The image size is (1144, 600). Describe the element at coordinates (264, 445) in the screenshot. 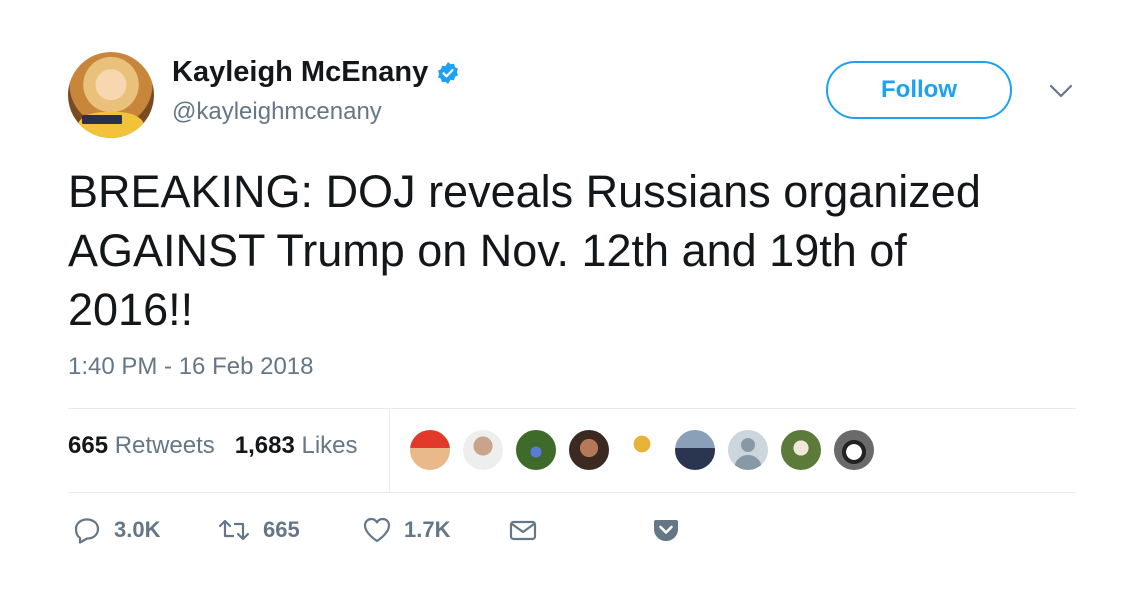

I see `likes-count: 1,683` at that location.